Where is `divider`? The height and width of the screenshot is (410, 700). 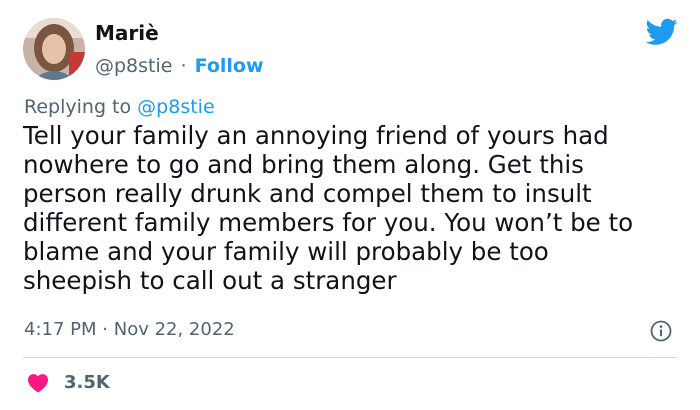 divider is located at coordinates (350, 357).